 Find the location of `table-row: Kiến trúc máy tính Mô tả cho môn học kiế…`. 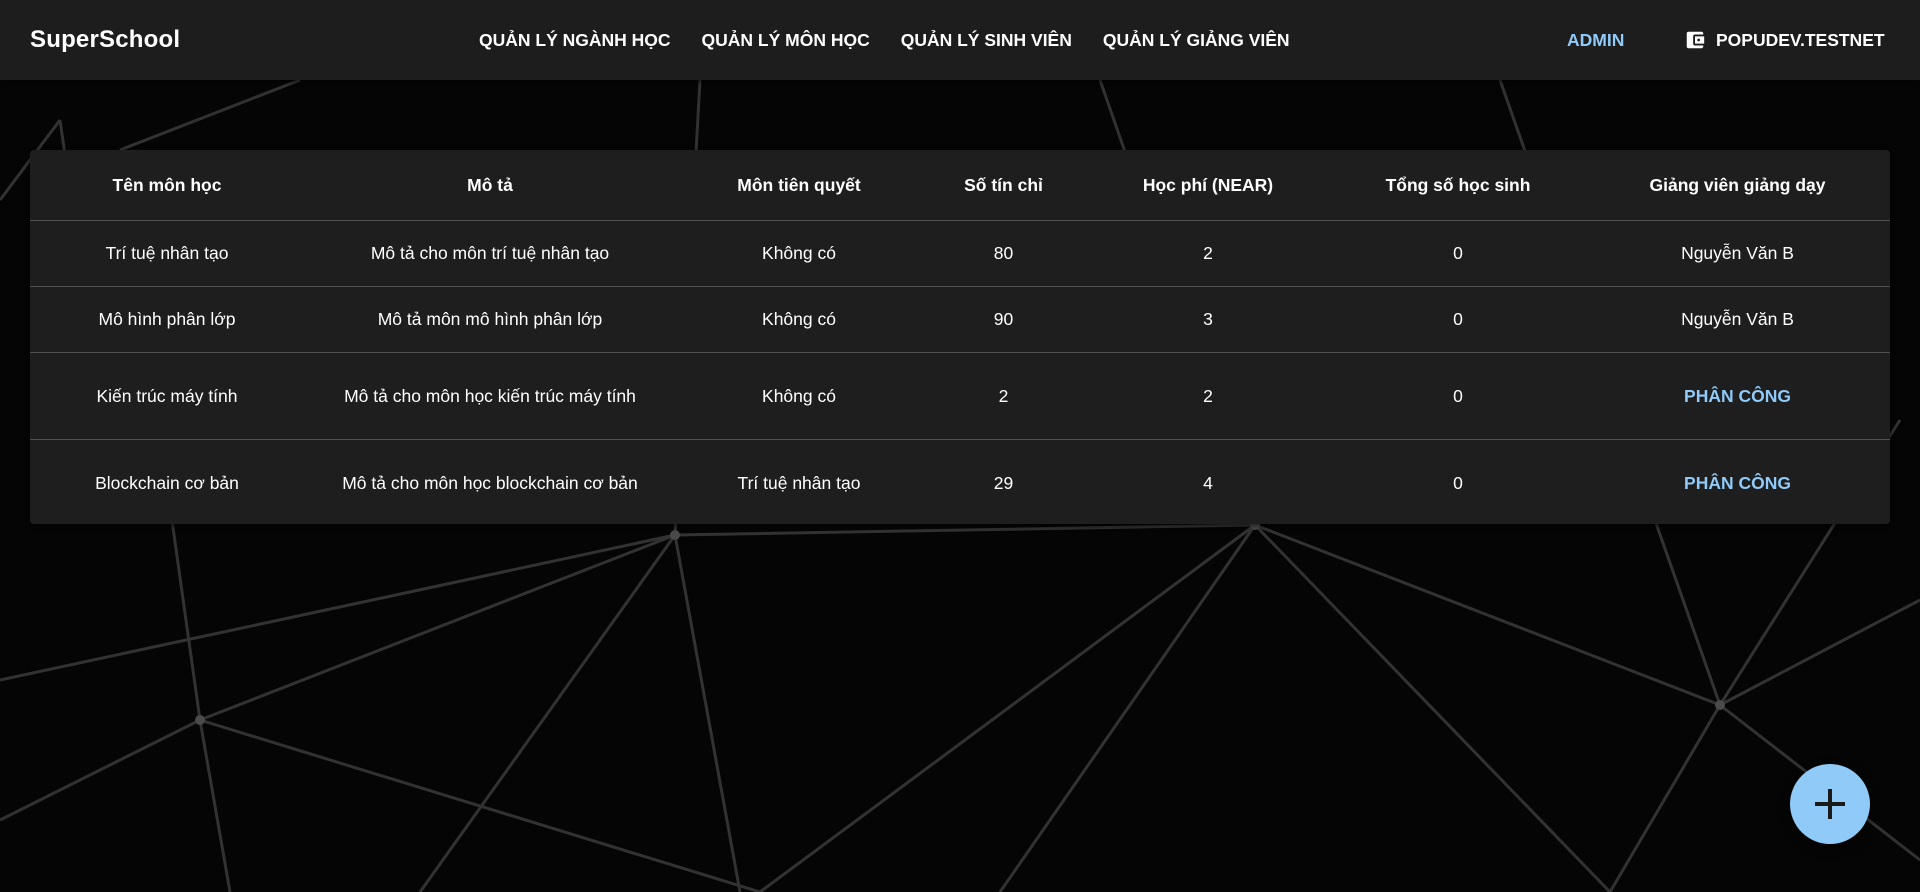

table-row: Kiến trúc máy tính Mô tả cho môn học kiế… is located at coordinates (960, 396).